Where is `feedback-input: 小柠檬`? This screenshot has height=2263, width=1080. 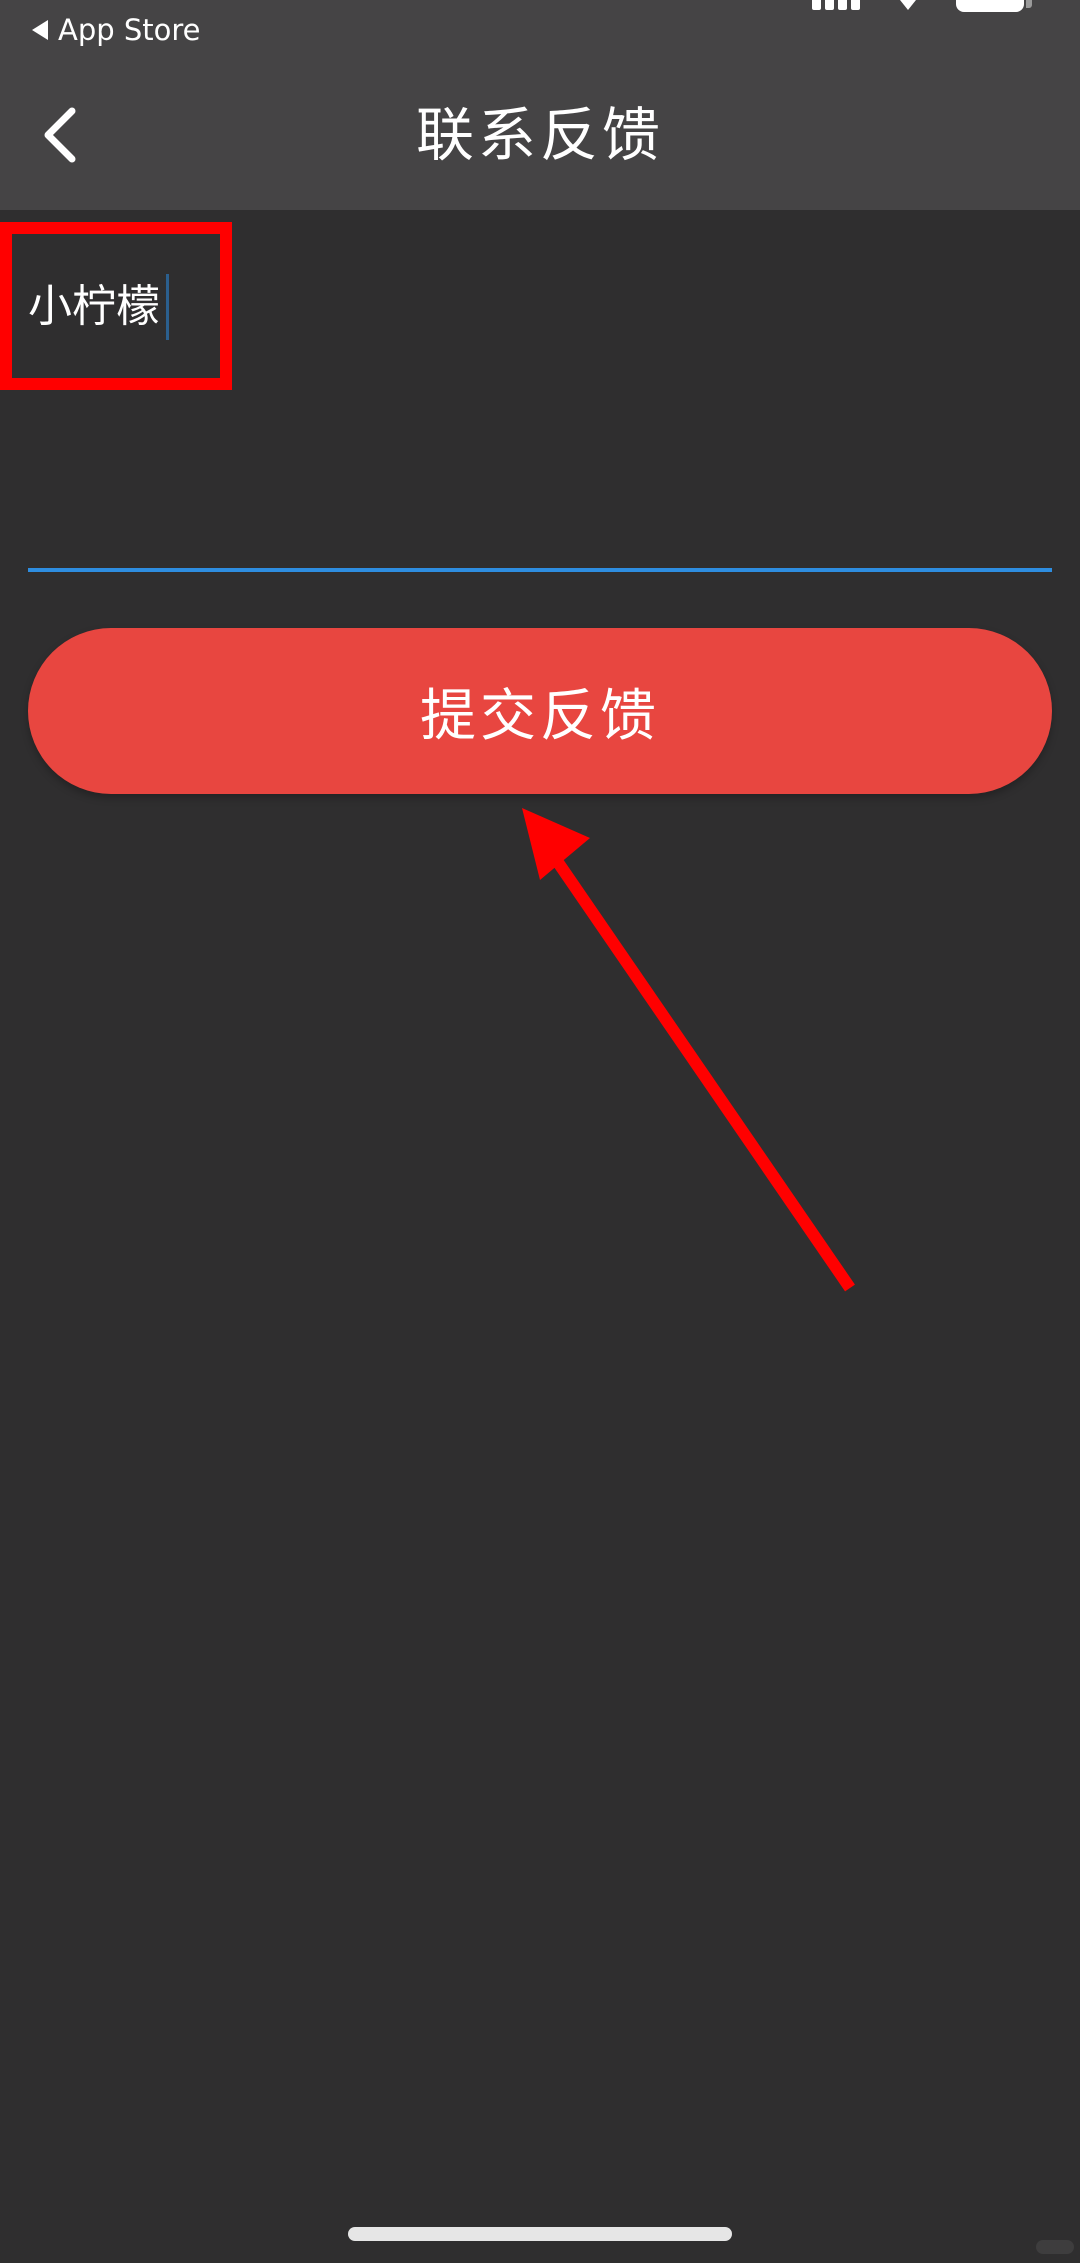 feedback-input: 小柠檬 is located at coordinates (540, 402).